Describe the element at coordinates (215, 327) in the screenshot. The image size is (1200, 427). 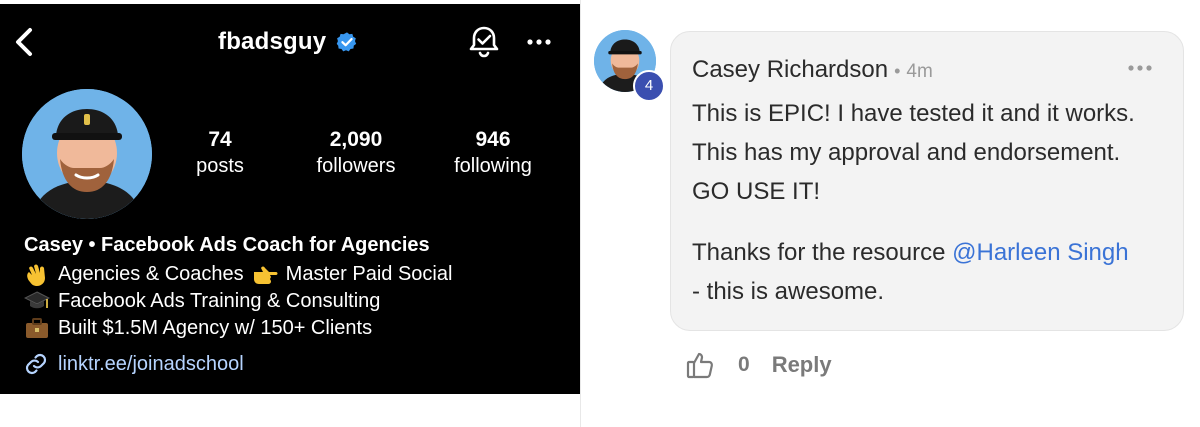
I see `bio-text-agency: Built $1.5M Agency w/ 150+ Clients` at that location.